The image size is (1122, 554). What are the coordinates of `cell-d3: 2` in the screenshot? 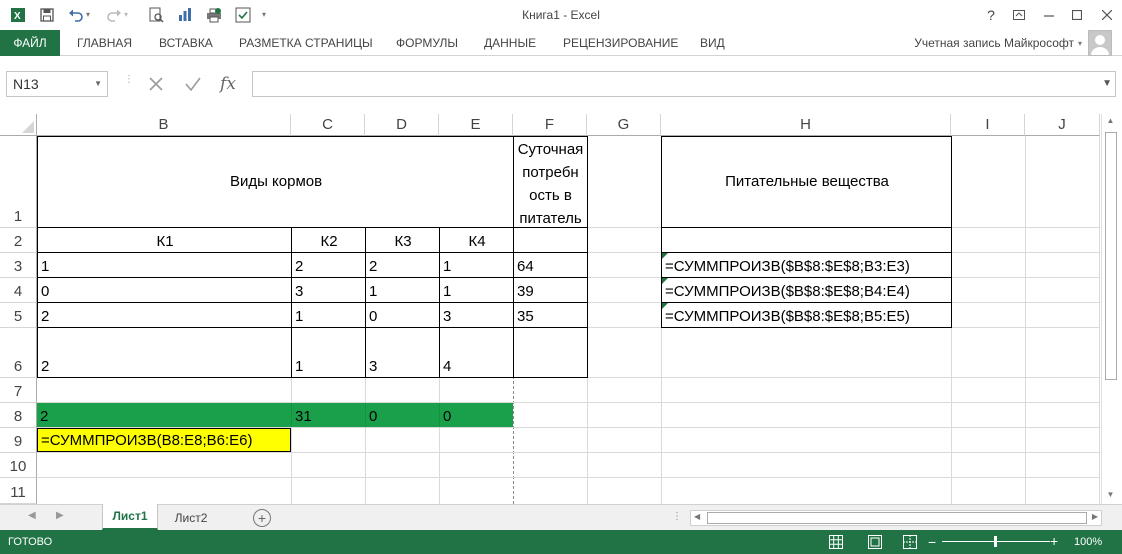 It's located at (402, 265).